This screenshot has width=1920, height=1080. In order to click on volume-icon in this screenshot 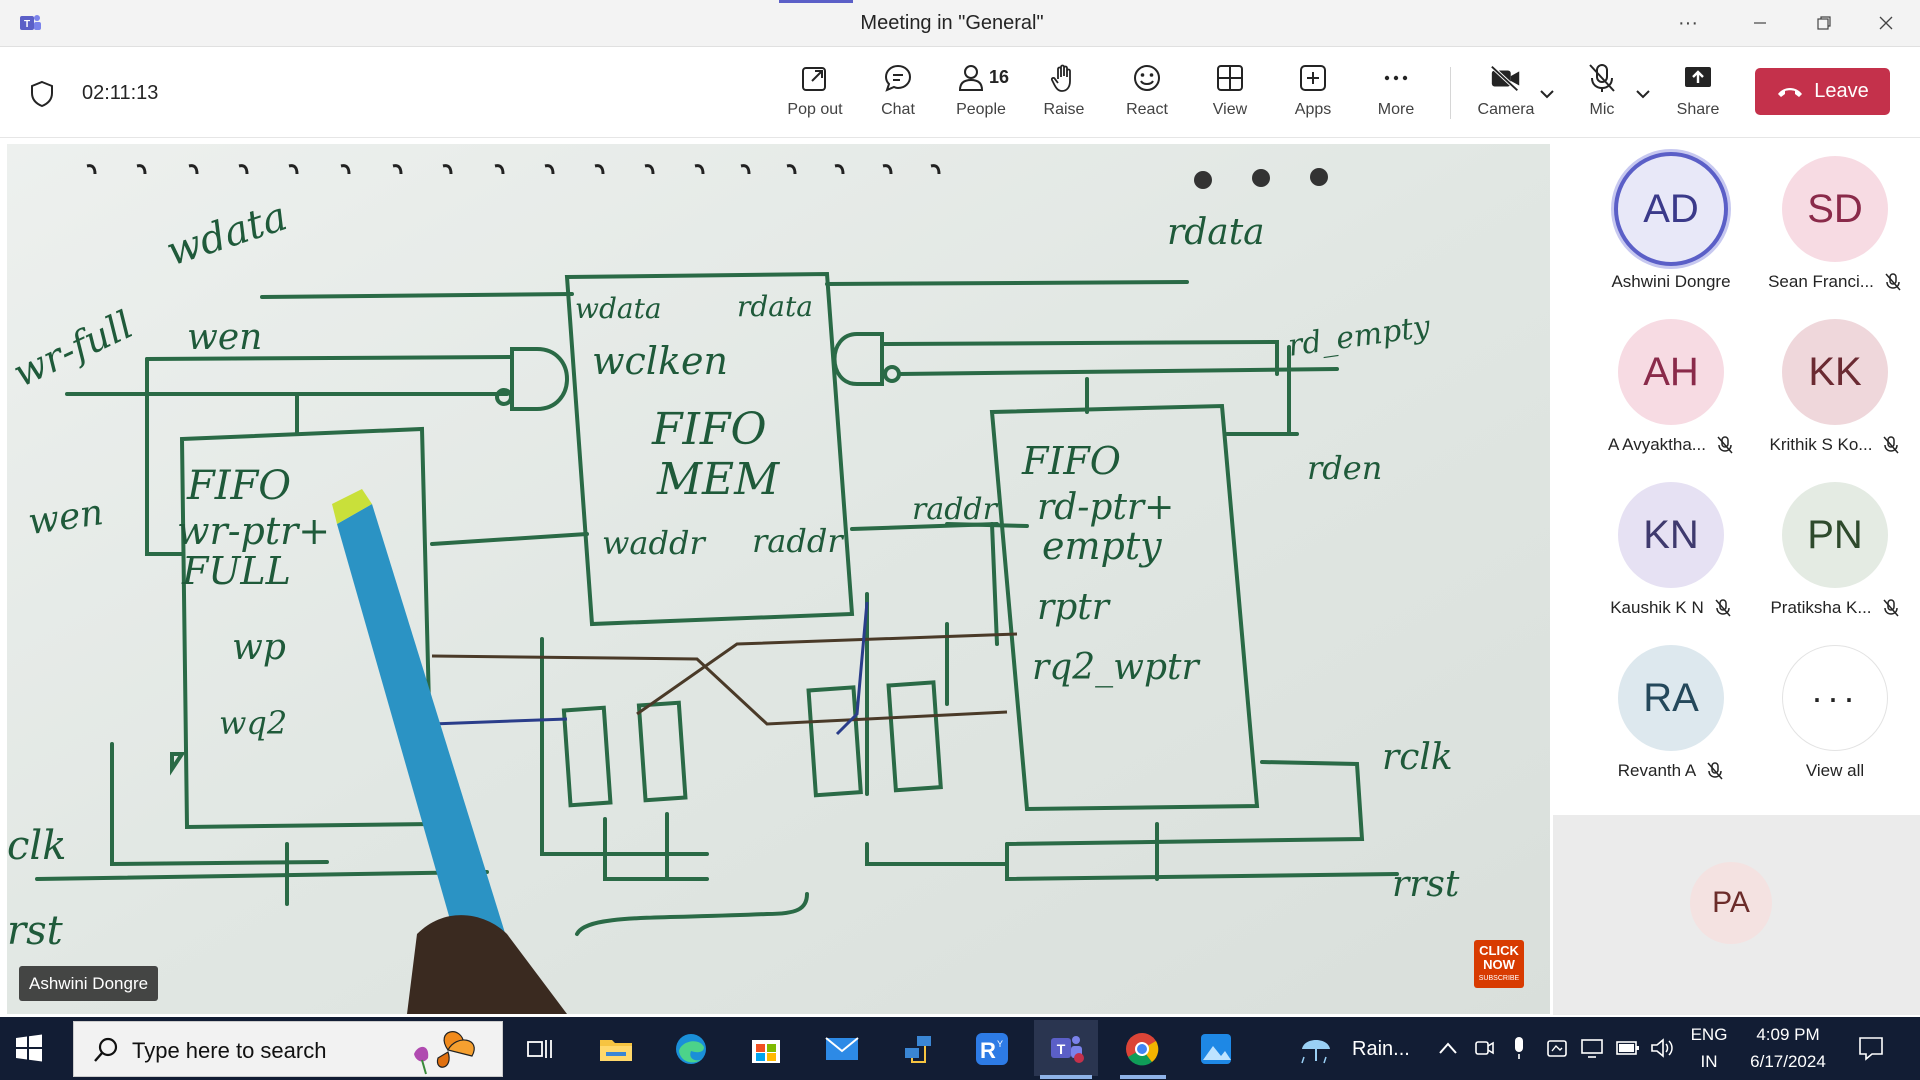, I will do `click(1662, 1048)`.